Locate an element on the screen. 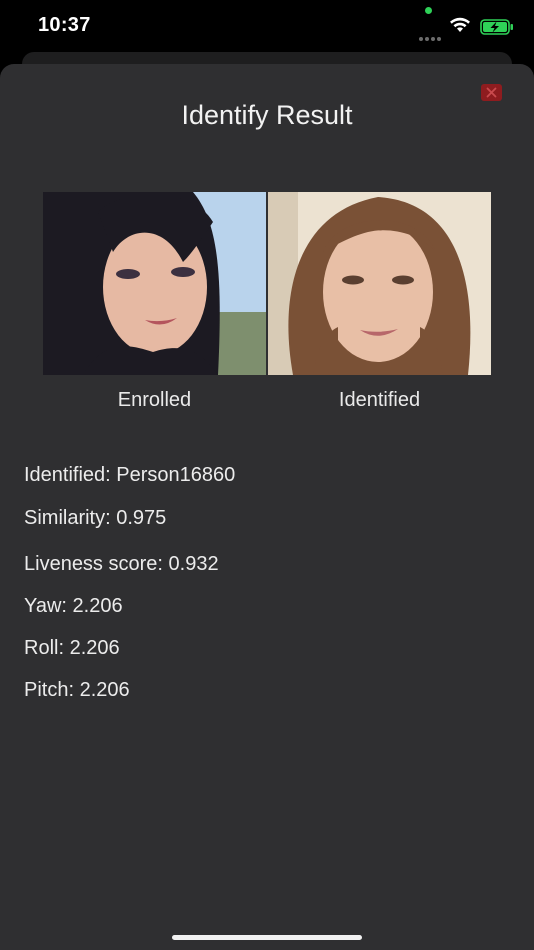  battery-charging-icon is located at coordinates (496, 27).